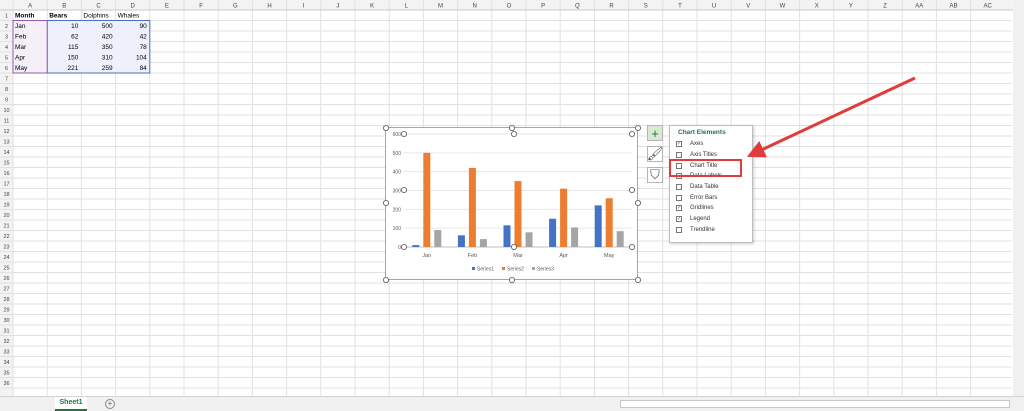 The width and height of the screenshot is (1024, 411). What do you see at coordinates (512, 403) in the screenshot?
I see `status-bar: Sheet1 +` at bounding box center [512, 403].